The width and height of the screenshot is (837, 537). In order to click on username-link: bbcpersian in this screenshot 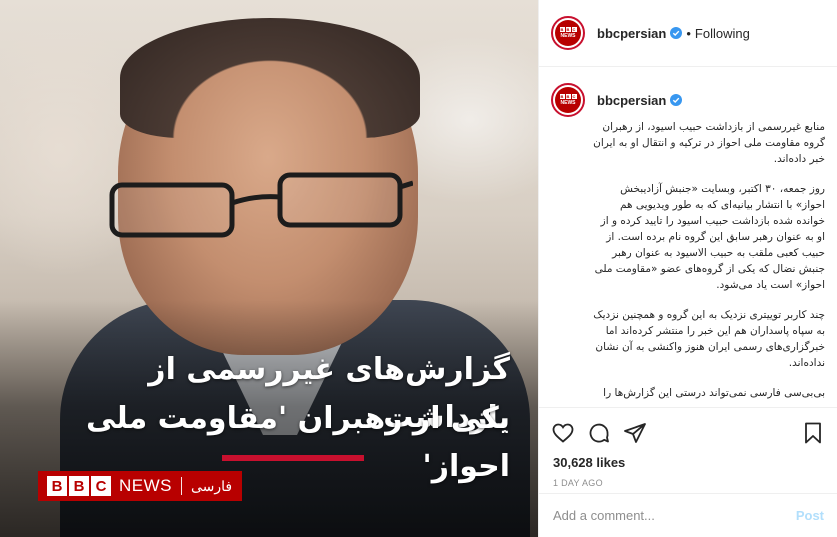, I will do `click(631, 33)`.